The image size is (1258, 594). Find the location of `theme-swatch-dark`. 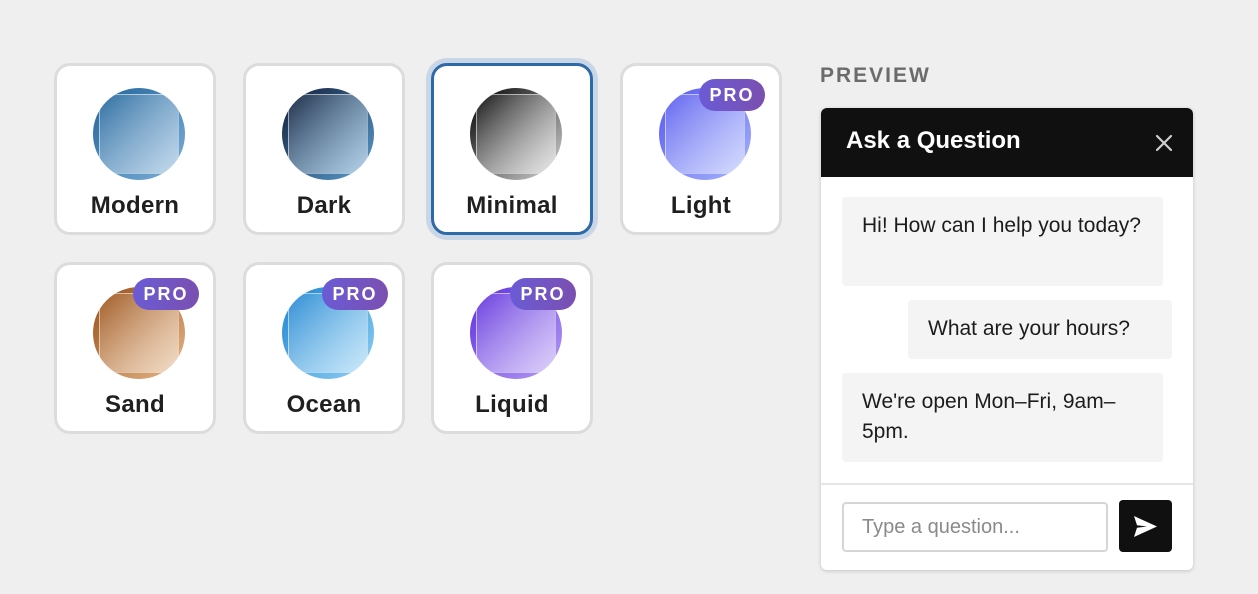

theme-swatch-dark is located at coordinates (328, 134).